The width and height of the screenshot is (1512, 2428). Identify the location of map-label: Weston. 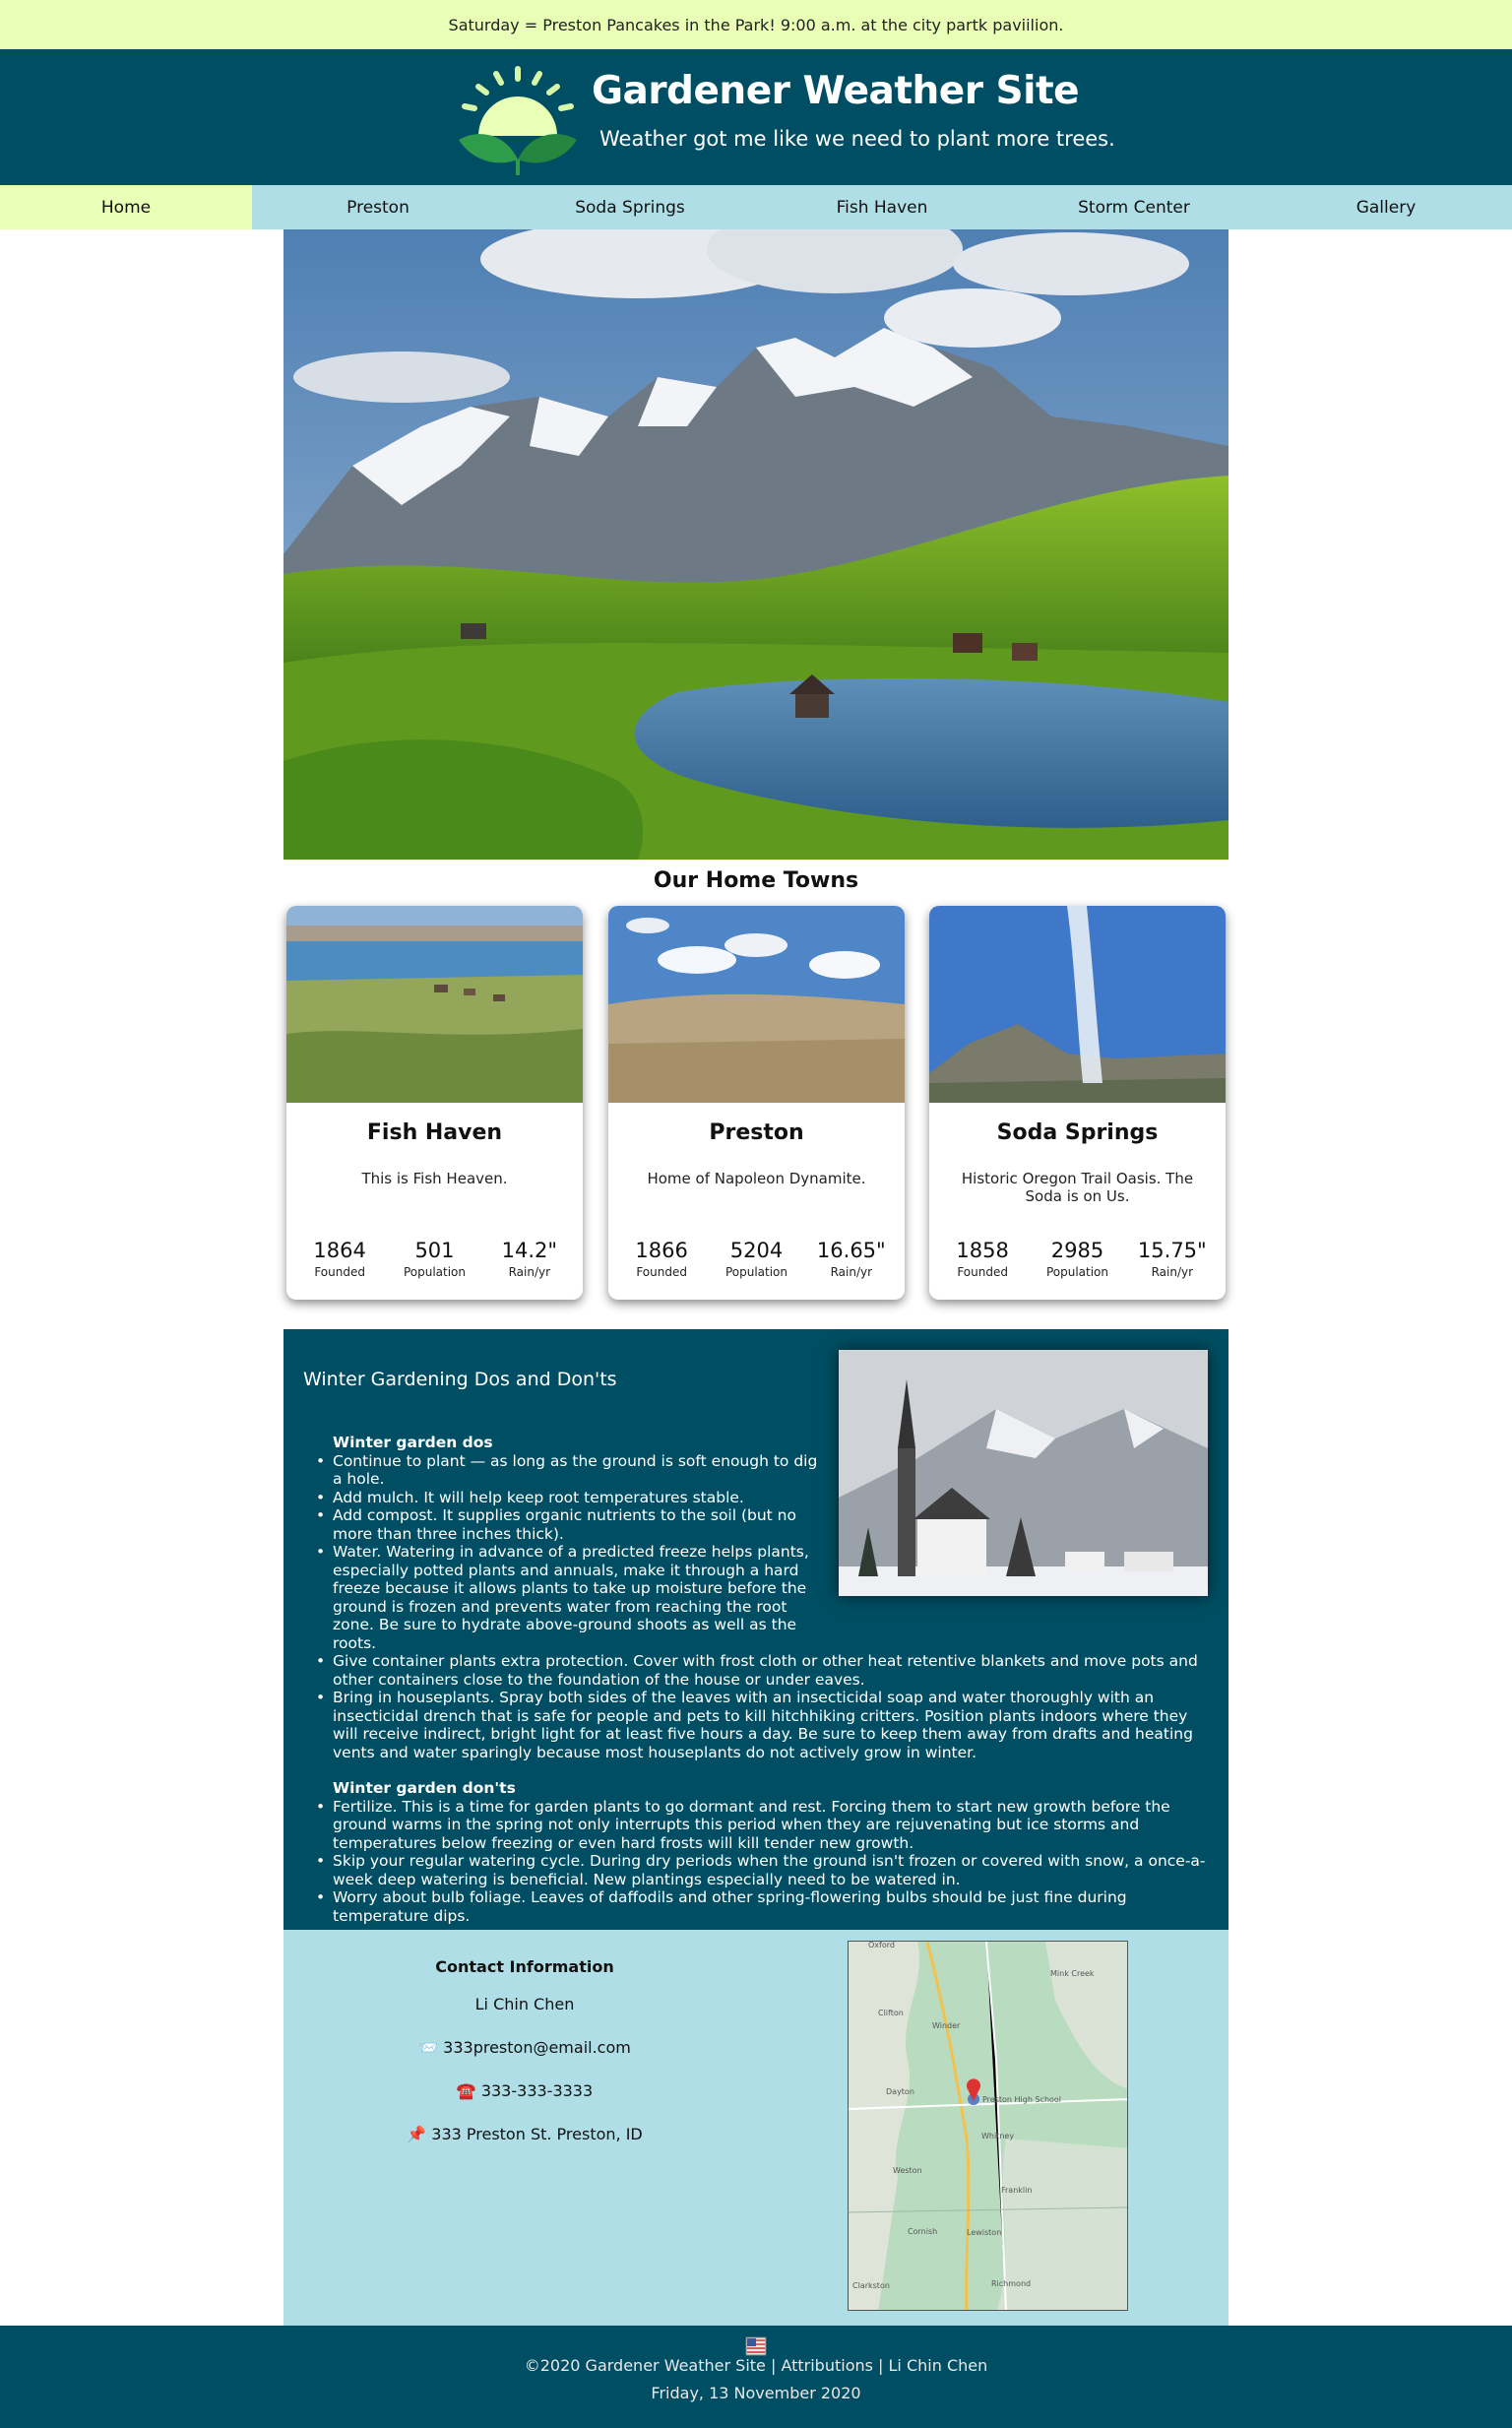
(907, 2170).